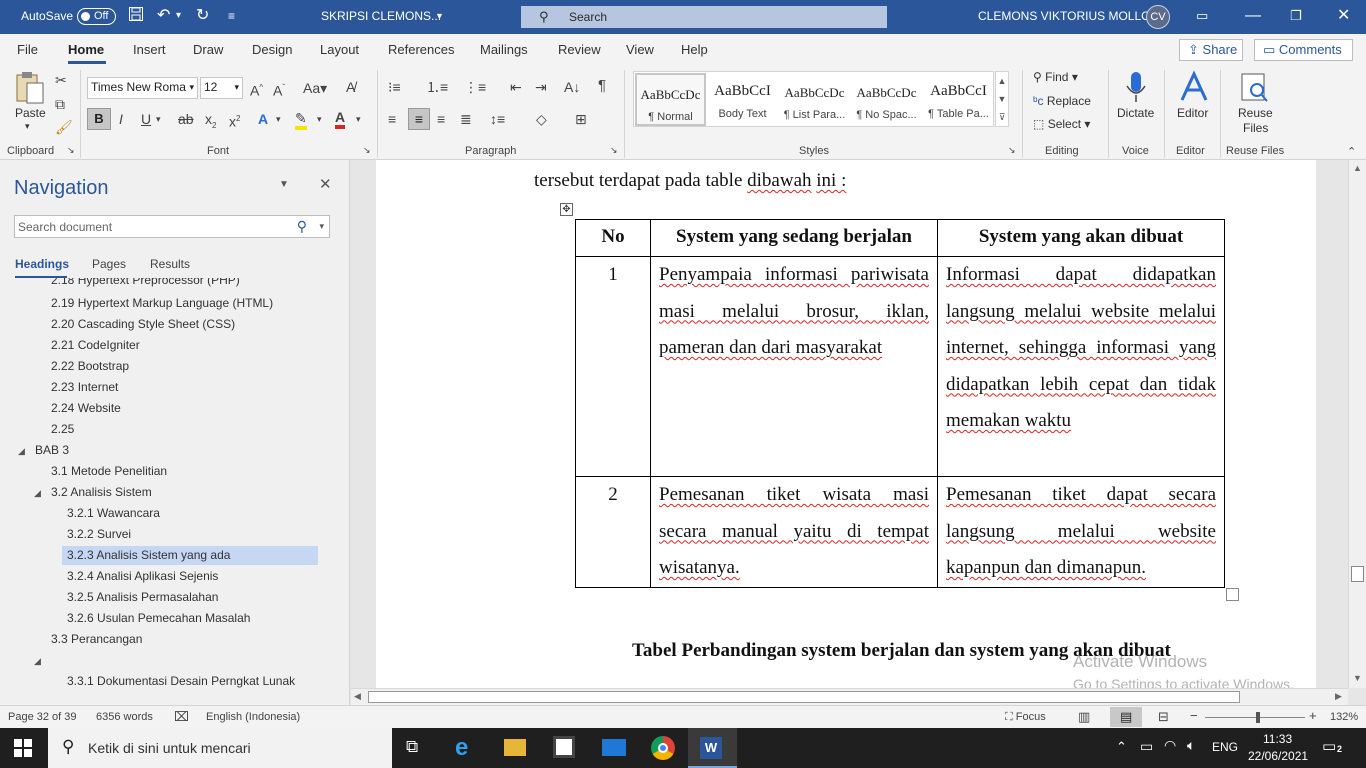 The image size is (1366, 768). What do you see at coordinates (579, 49) in the screenshot?
I see `tab-review: Review` at bounding box center [579, 49].